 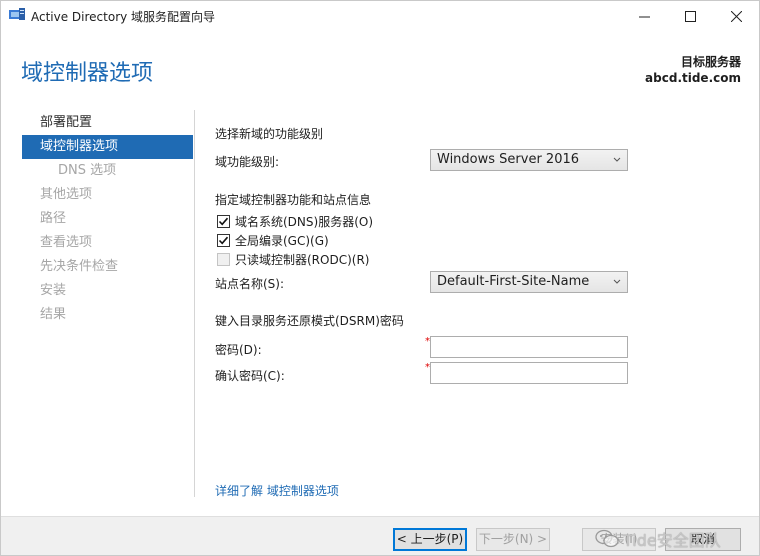 What do you see at coordinates (282, 240) in the screenshot?
I see `global-catalog-label: 全局编录(GC)(G)` at bounding box center [282, 240].